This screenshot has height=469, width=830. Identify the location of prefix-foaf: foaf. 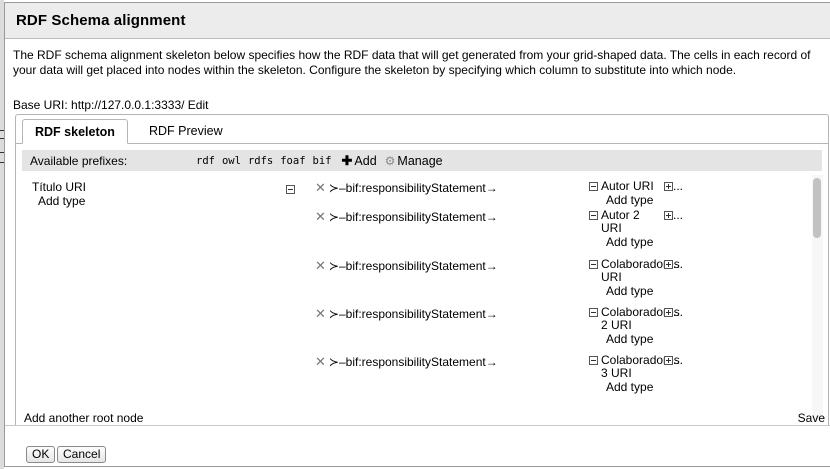
(292, 161).